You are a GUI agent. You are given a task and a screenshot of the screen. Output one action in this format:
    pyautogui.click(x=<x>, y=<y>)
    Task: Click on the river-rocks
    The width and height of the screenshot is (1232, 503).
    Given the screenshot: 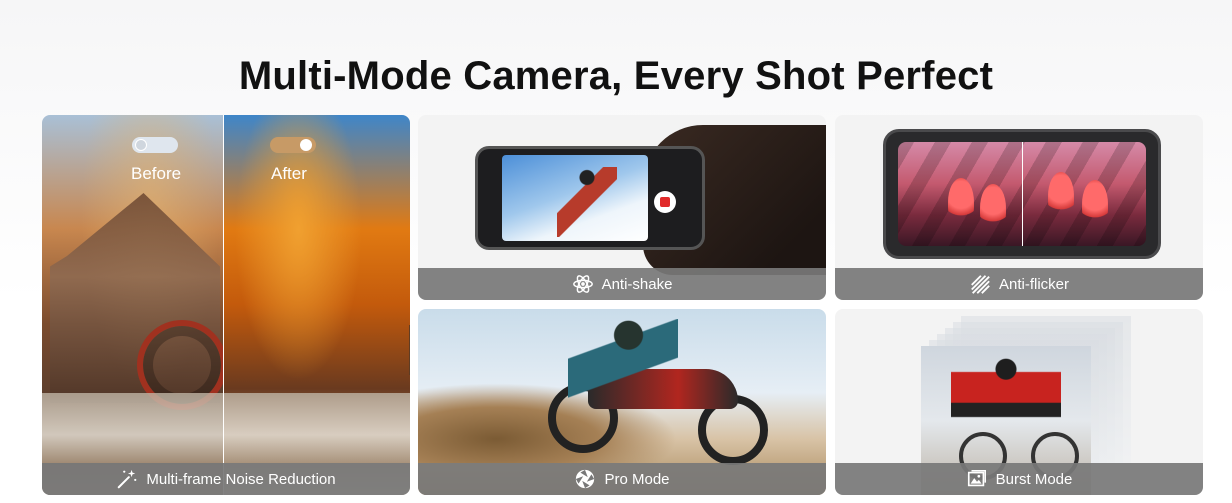 What is the action you would take?
    pyautogui.click(x=226, y=428)
    